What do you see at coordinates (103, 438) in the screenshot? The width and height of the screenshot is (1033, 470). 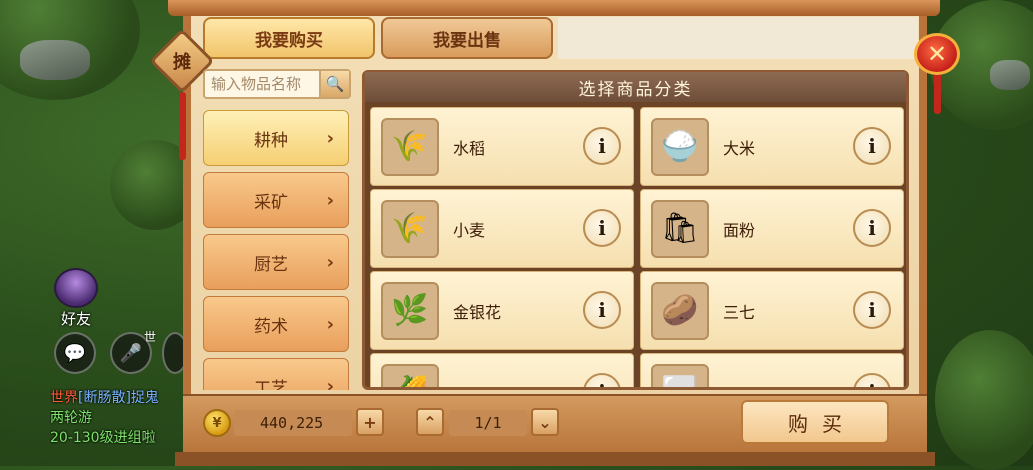 I see `chat-line: 20-130级进组啦` at bounding box center [103, 438].